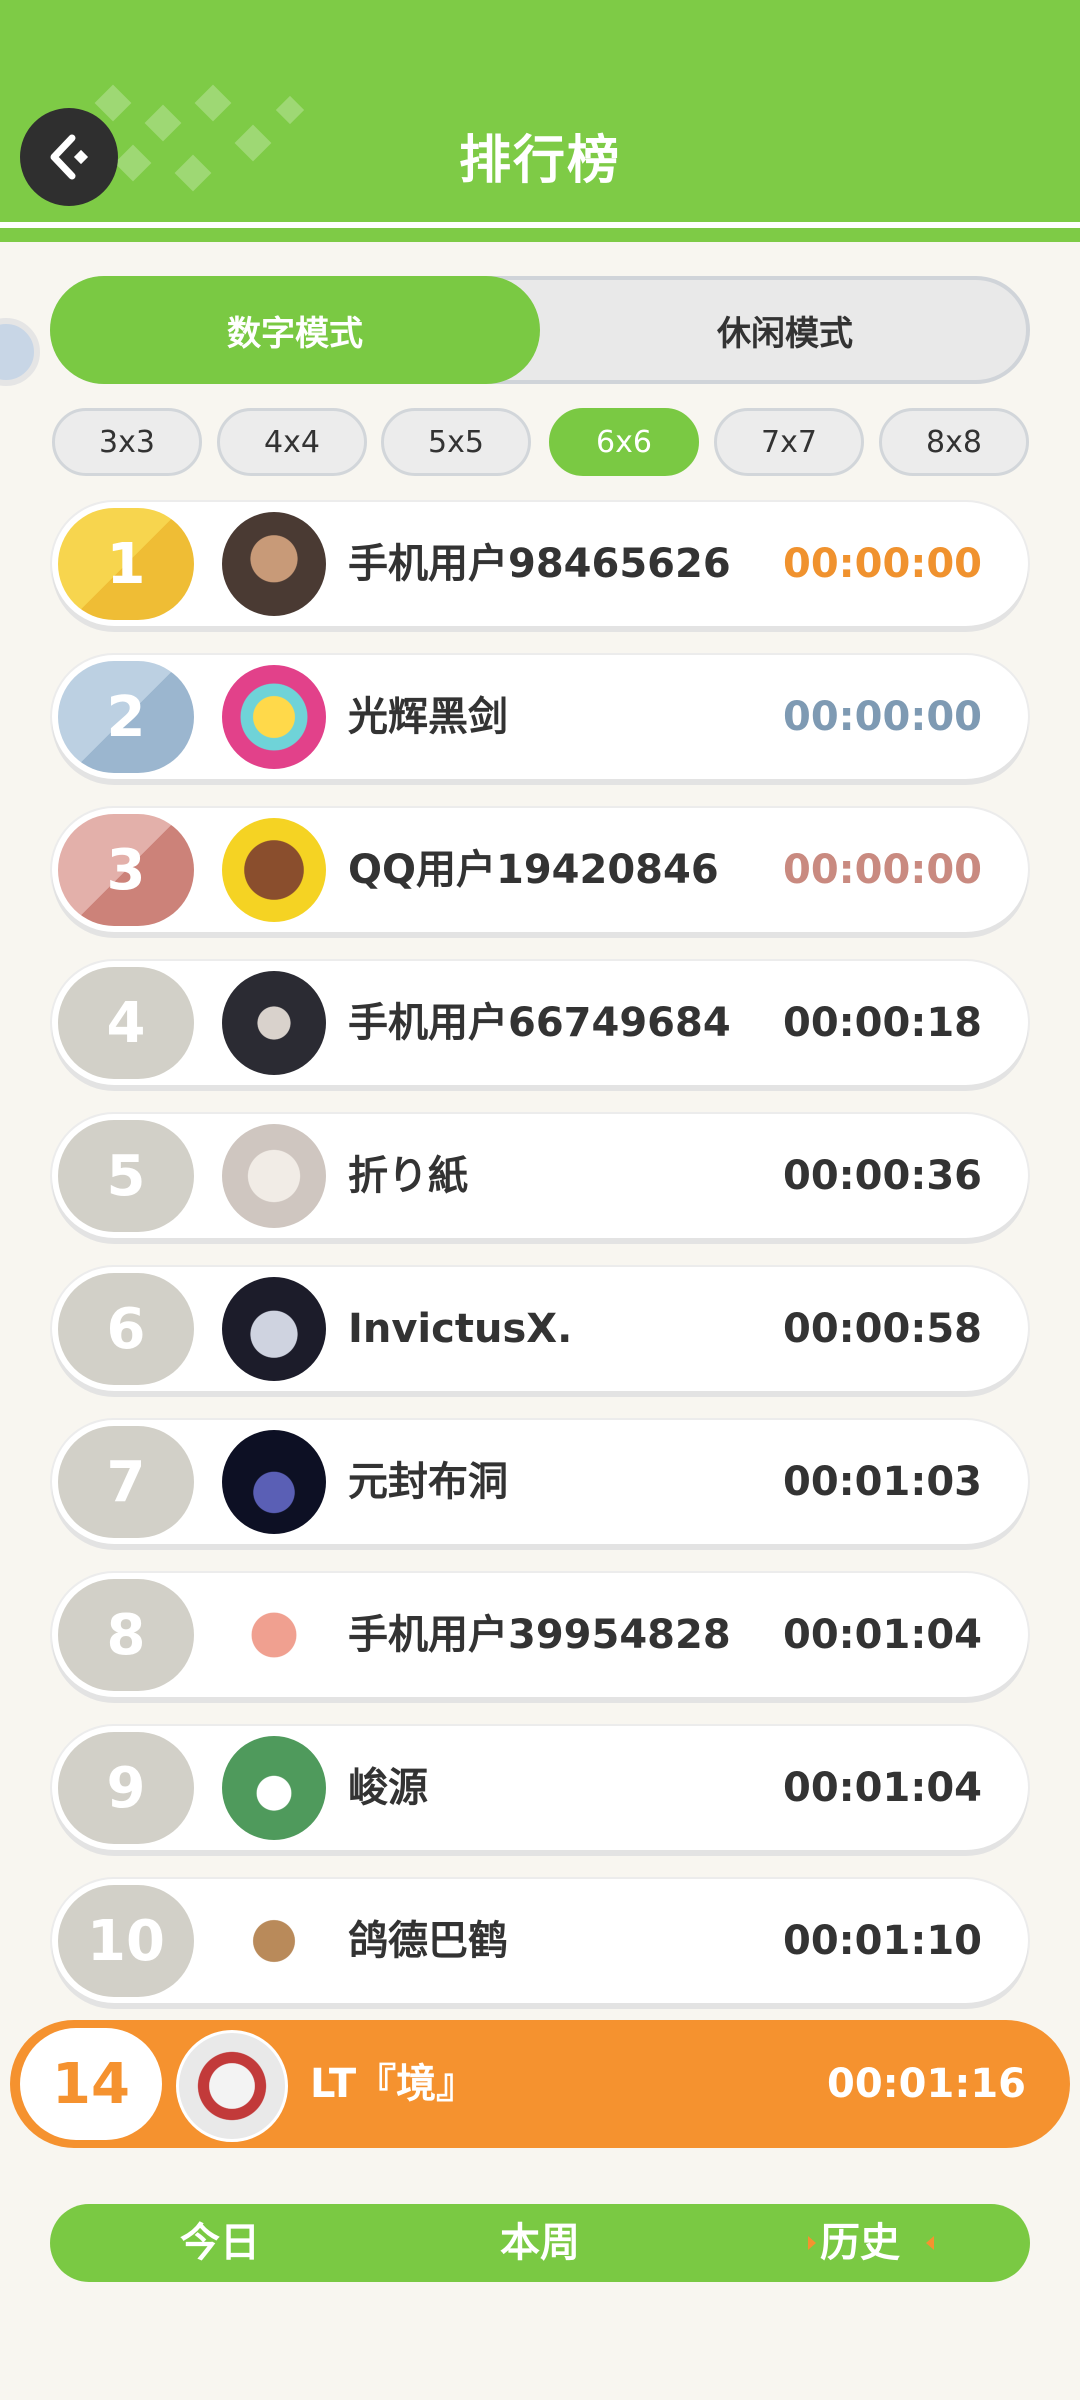 Image resolution: width=1080 pixels, height=2400 pixels. What do you see at coordinates (126, 1482) in the screenshot?
I see `rank-badge: 7` at bounding box center [126, 1482].